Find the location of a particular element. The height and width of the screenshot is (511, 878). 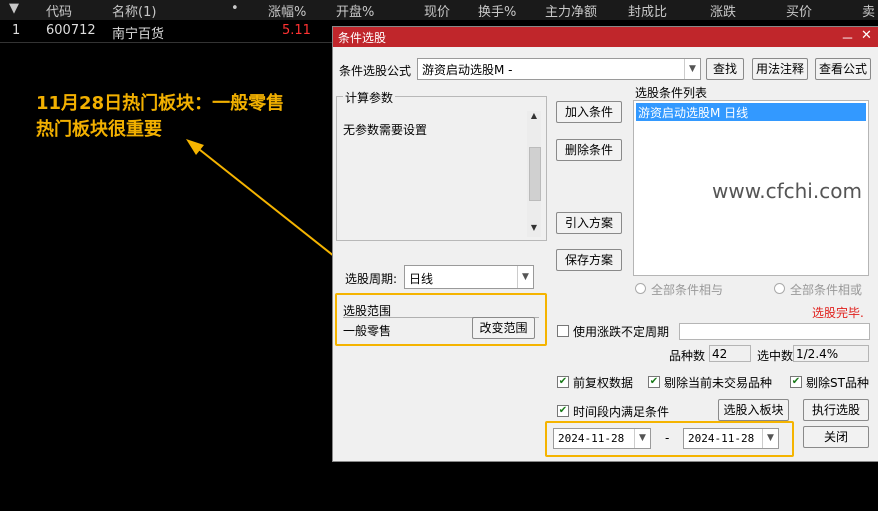

change-range-button: 改变范围 is located at coordinates (503, 328).